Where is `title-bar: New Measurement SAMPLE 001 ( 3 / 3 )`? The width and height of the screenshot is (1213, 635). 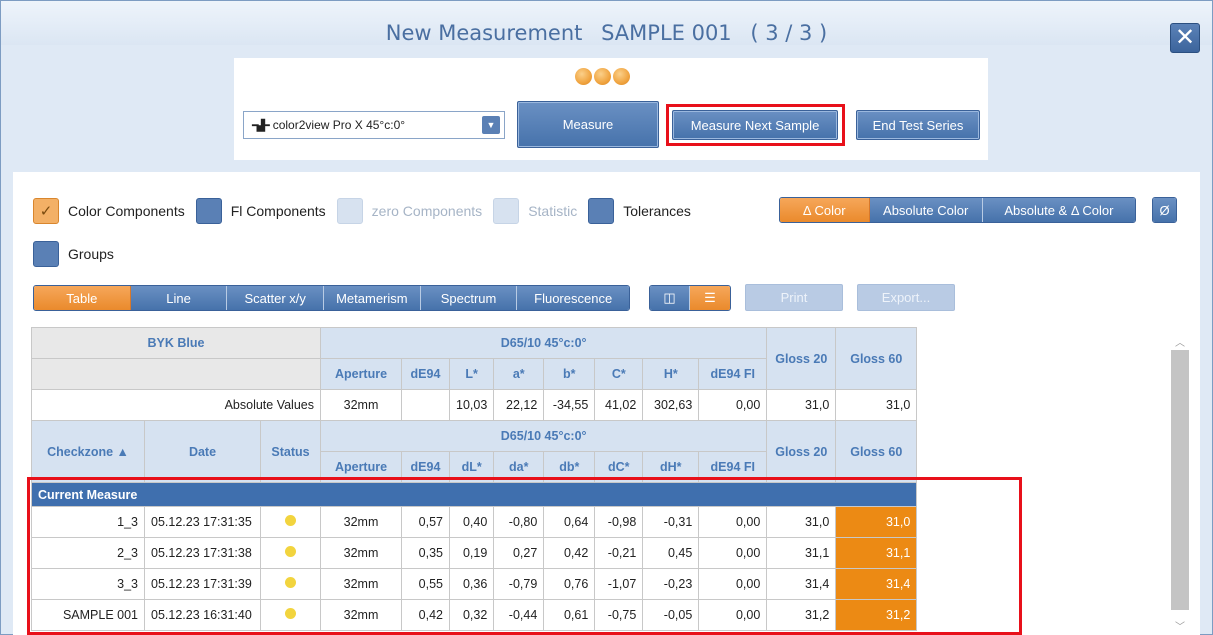
title-bar: New Measurement SAMPLE 001 ( 3 / 3 ) is located at coordinates (606, 23).